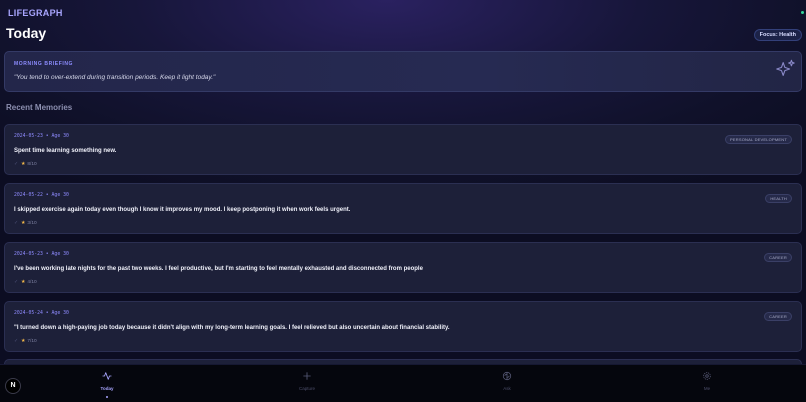  Describe the element at coordinates (707, 376) in the screenshot. I see `settings-icon` at that location.